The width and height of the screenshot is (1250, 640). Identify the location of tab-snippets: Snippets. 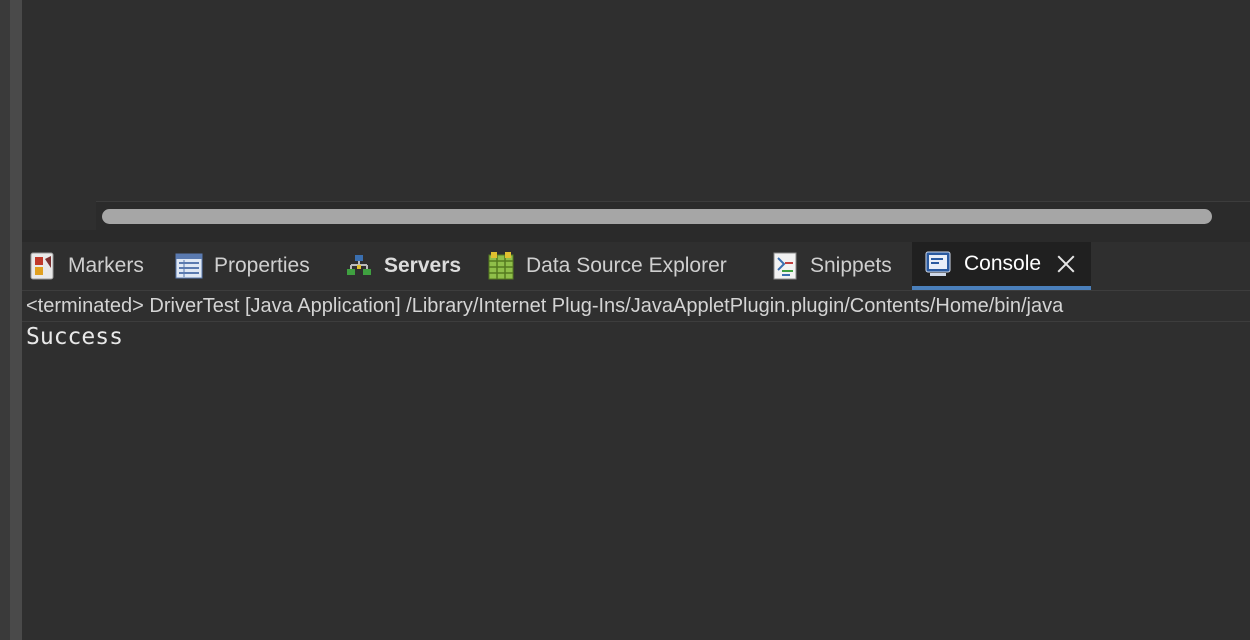
(831, 266).